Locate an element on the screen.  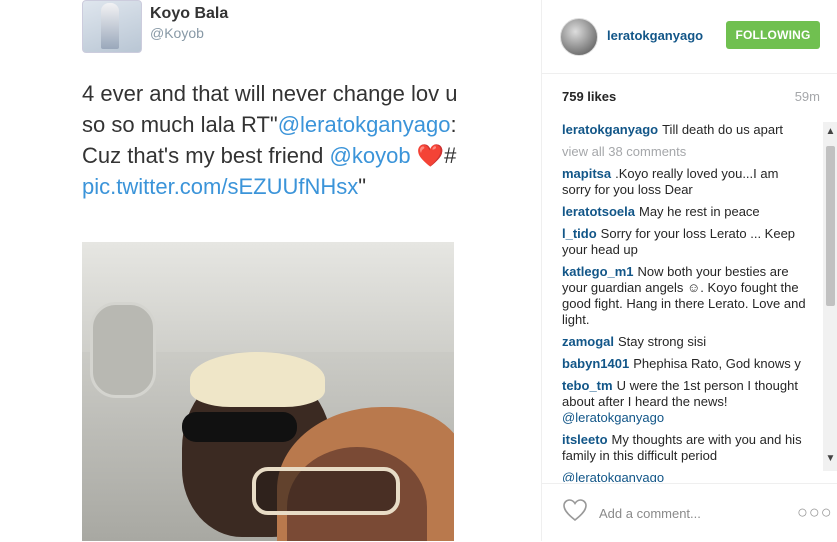
comment-username: l_tido is located at coordinates (579, 233).